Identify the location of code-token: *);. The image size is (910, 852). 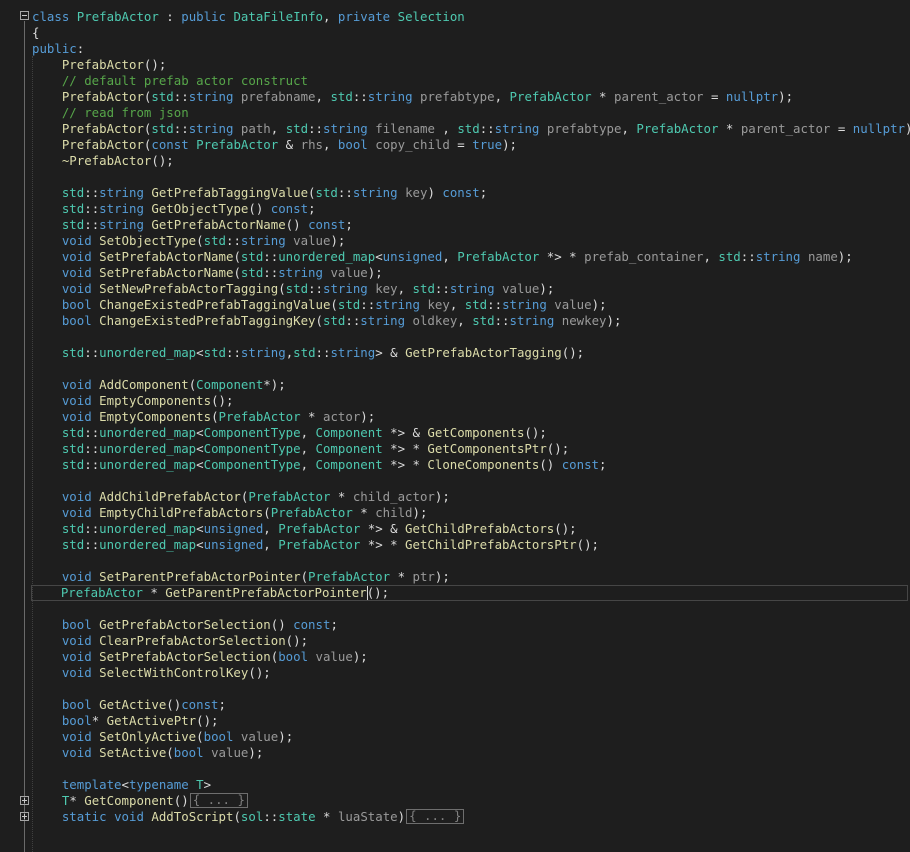
(274, 384).